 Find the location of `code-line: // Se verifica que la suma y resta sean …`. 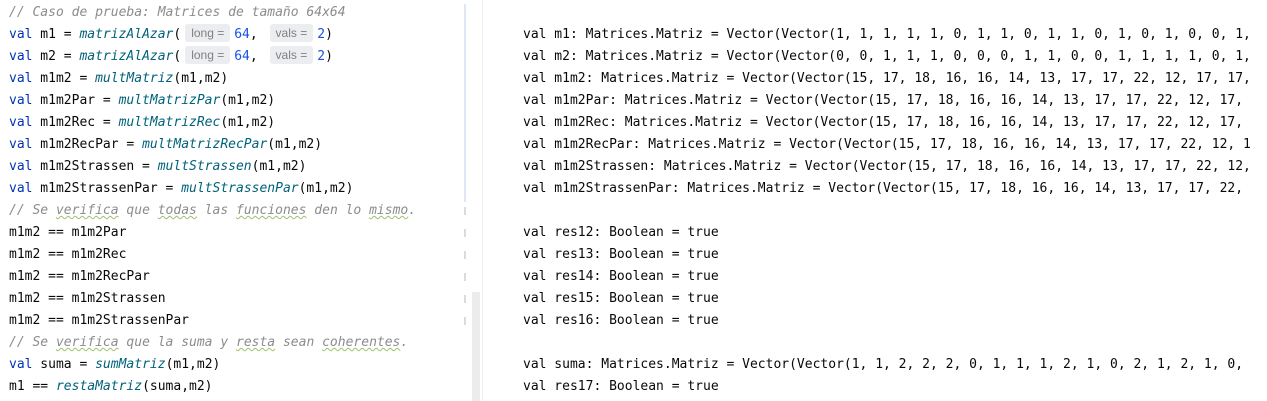

code-line: // Se verifica que la suma y resta sean … is located at coordinates (208, 343).